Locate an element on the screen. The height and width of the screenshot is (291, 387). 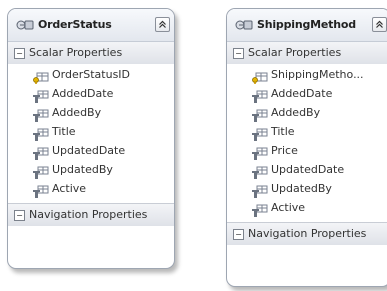
property-label: OrderStatusID is located at coordinates (91, 74).